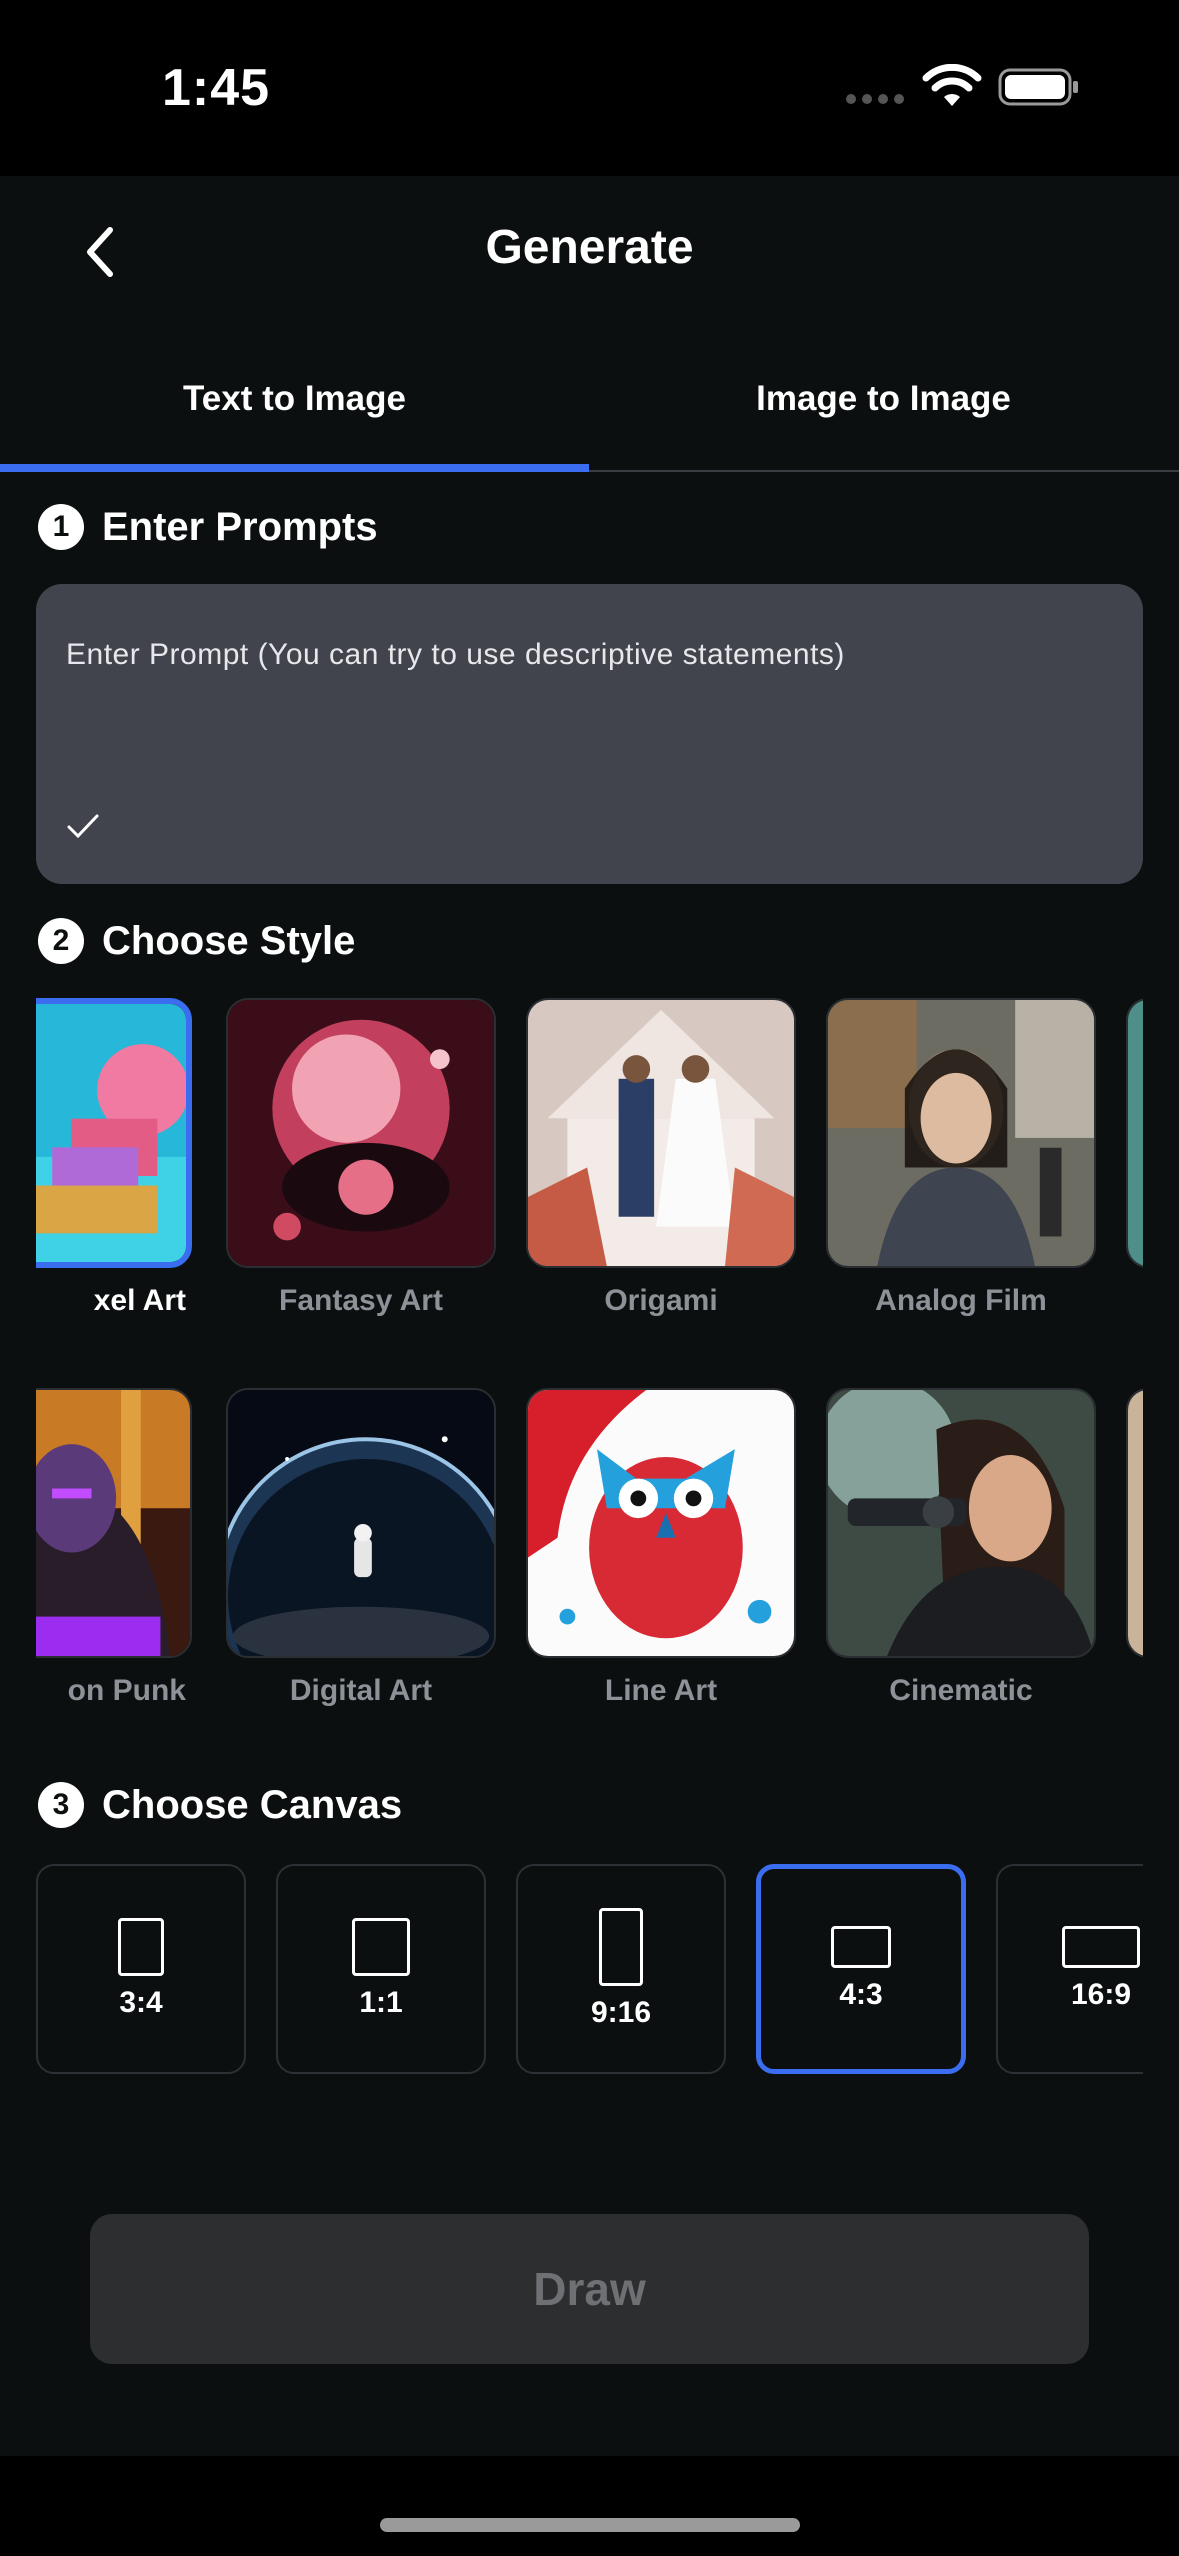 This screenshot has height=2556, width=1179. I want to click on style-item-fantasy-art: Fantasy Art, so click(361, 1163).